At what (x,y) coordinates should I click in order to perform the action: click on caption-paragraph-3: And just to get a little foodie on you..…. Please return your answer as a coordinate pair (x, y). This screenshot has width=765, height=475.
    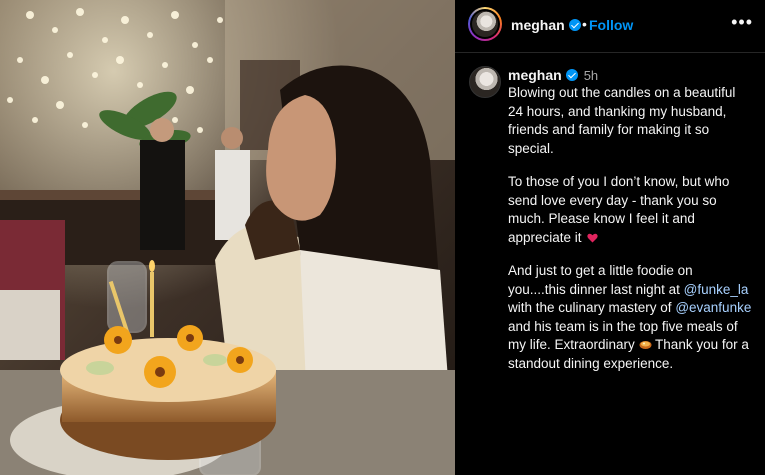
    Looking at the image, I should click on (631, 317).